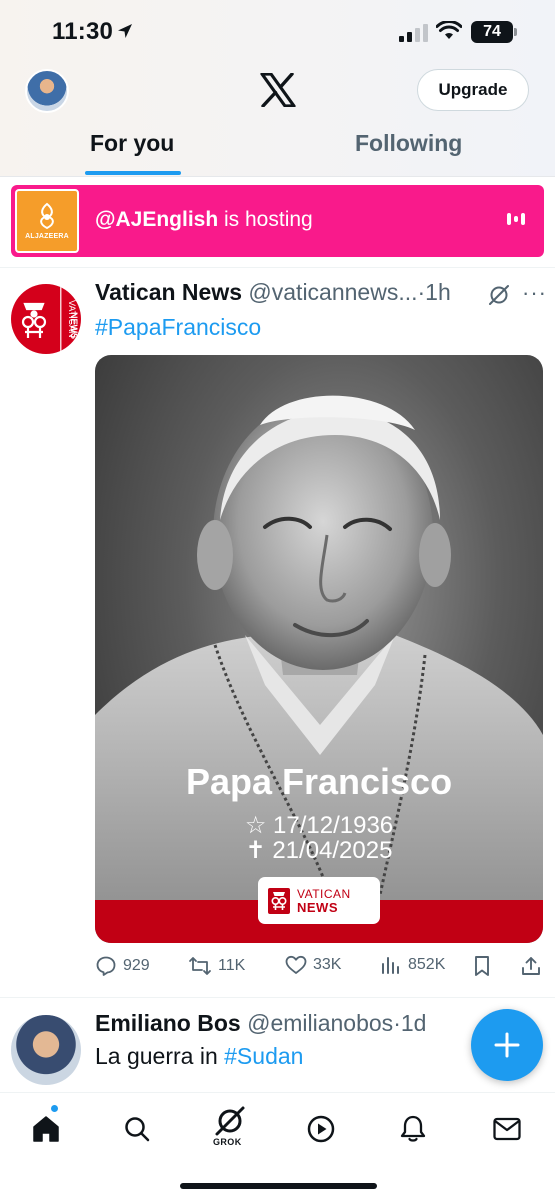 The width and height of the screenshot is (555, 1200). What do you see at coordinates (278, 1186) in the screenshot?
I see `home-indicator` at bounding box center [278, 1186].